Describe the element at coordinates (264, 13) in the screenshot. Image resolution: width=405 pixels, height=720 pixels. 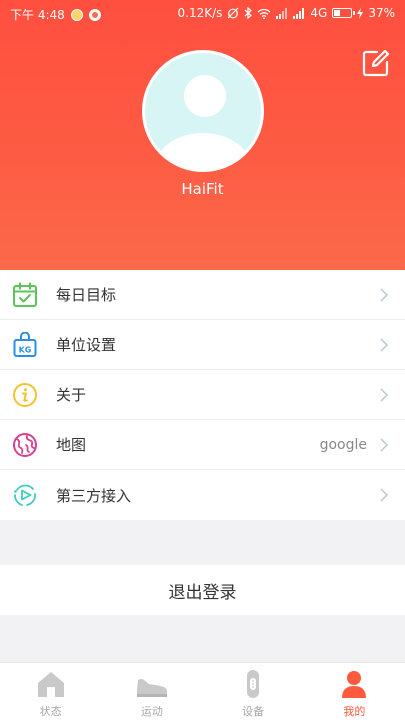
I see `wifi-icon` at that location.